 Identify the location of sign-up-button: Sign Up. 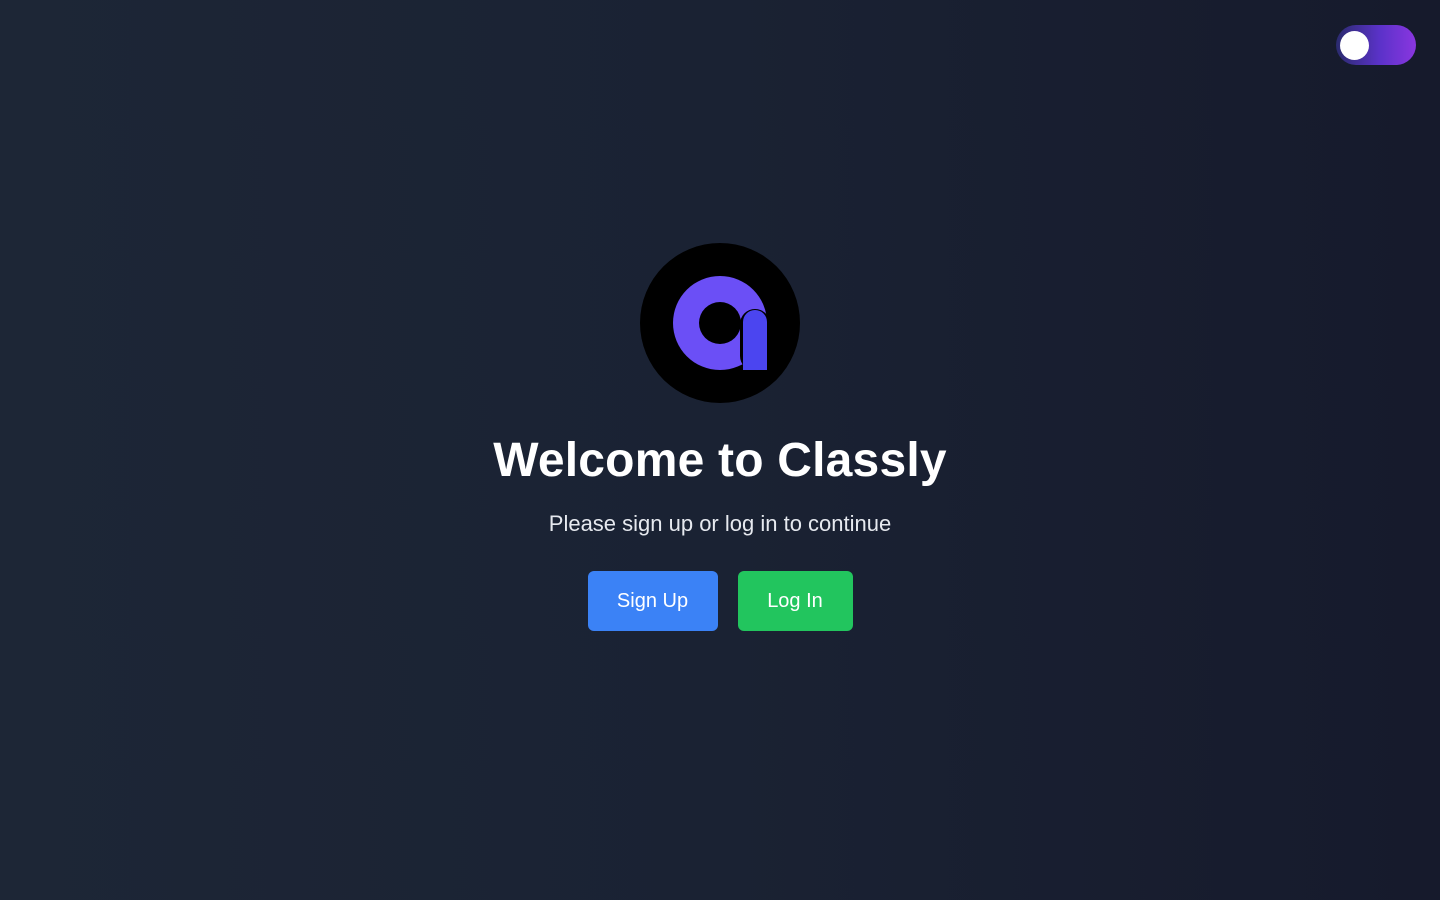
(652, 601).